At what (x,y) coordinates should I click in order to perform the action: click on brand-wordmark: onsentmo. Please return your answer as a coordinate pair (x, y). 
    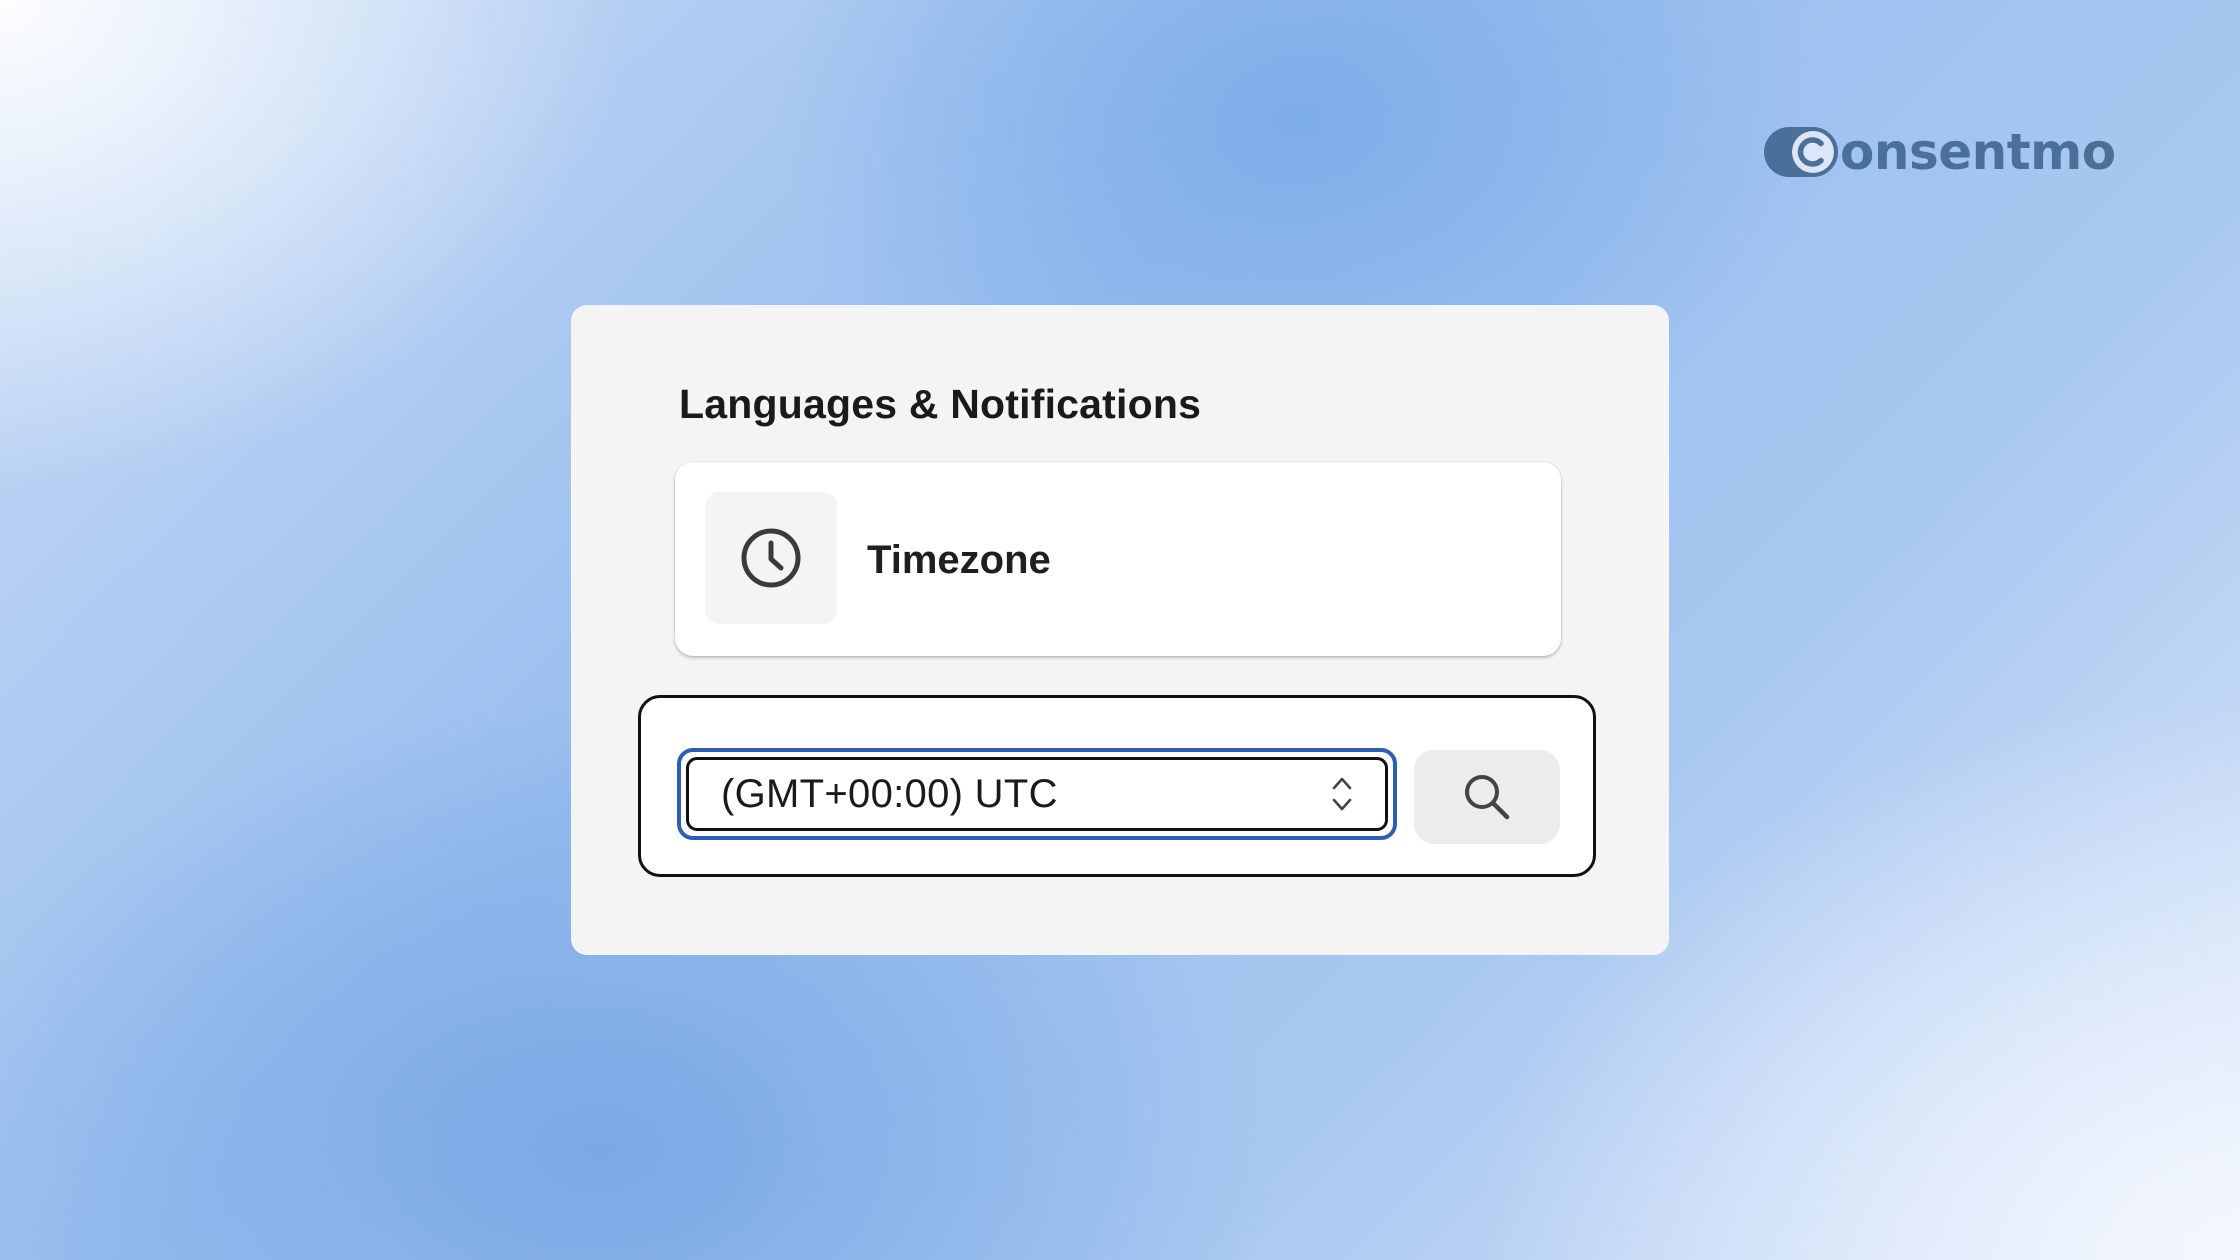
    Looking at the image, I should click on (1978, 152).